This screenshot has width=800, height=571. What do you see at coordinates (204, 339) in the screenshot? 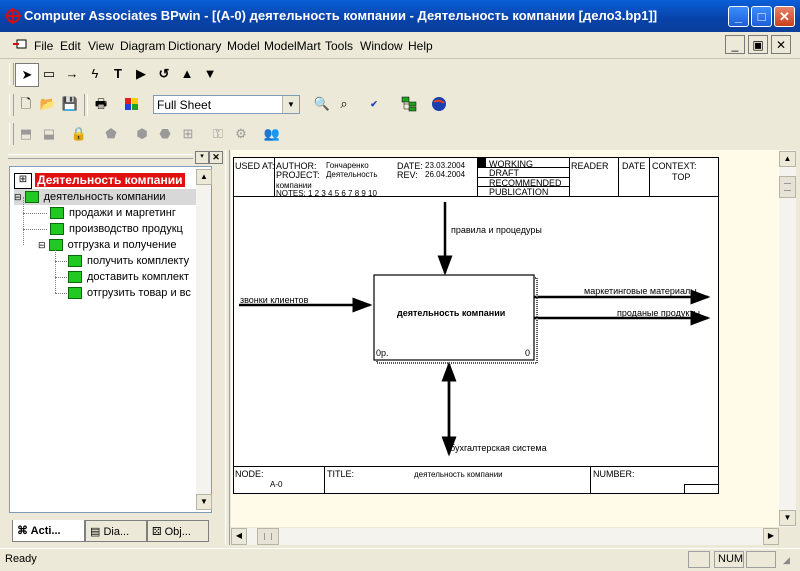
I see `tree-vertical-scrollbar: ▲ ▼` at bounding box center [204, 339].